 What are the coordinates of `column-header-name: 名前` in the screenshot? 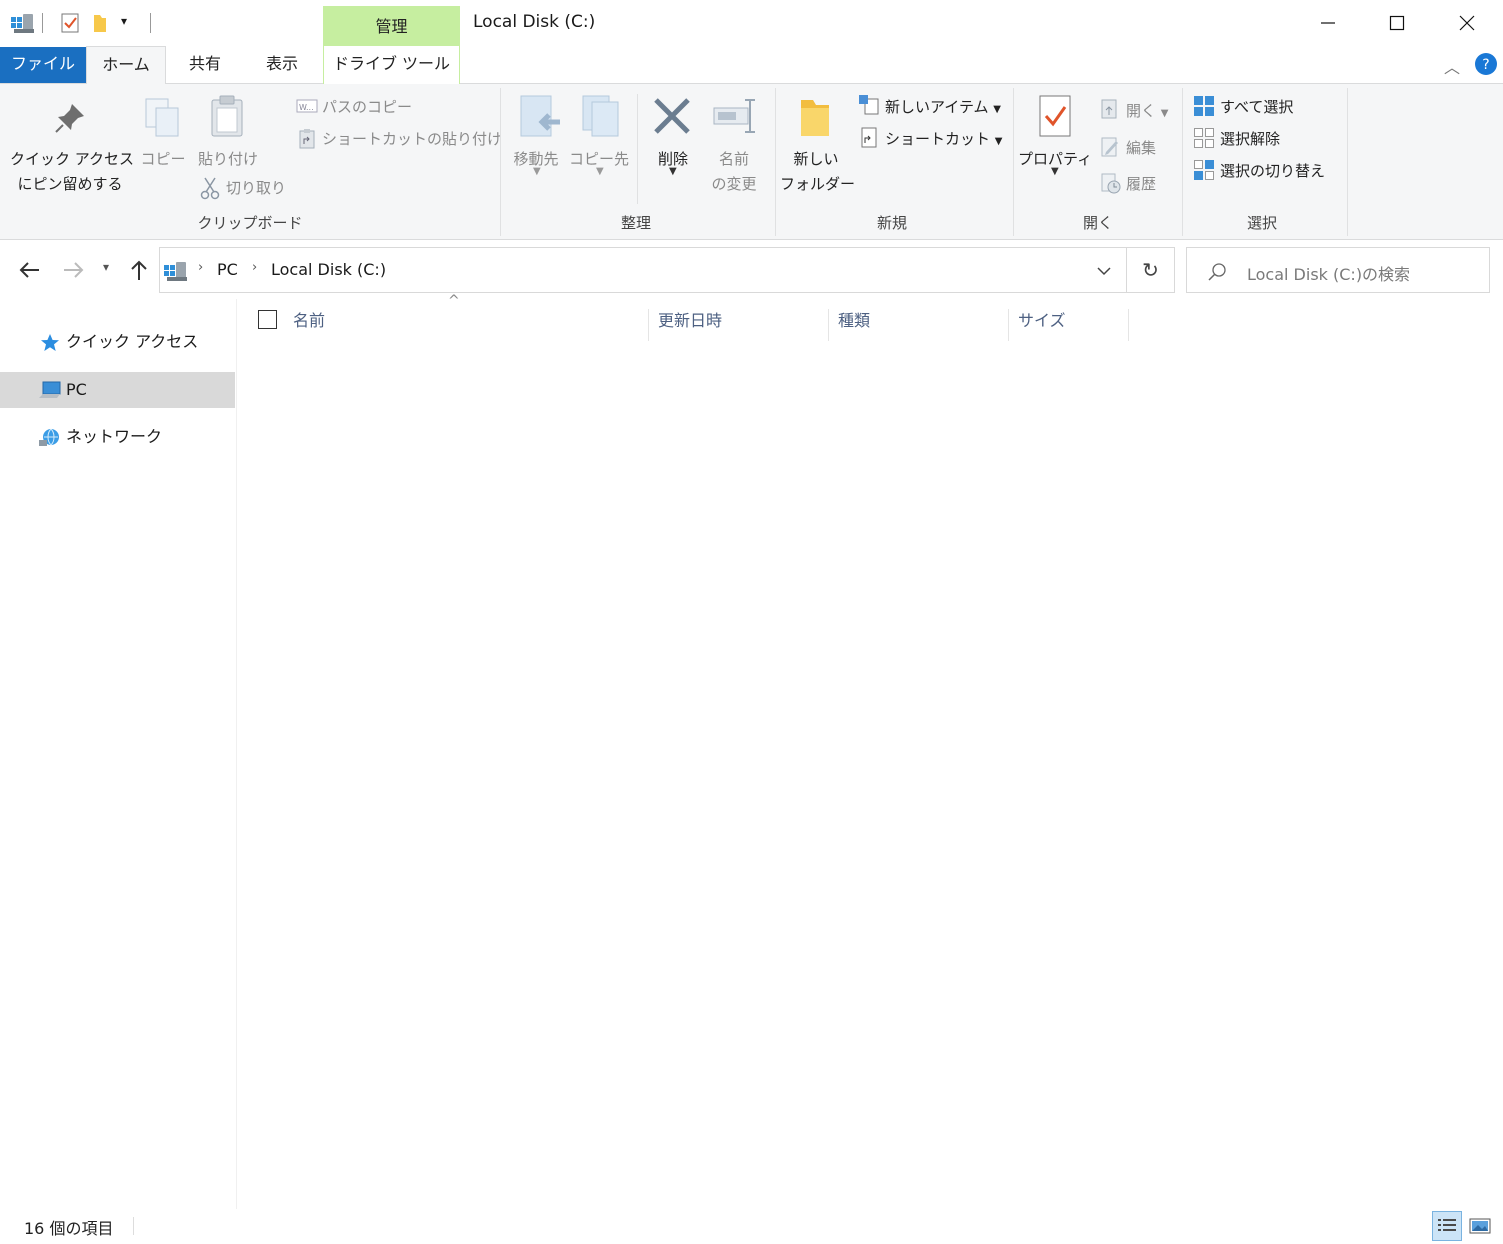 It's located at (467, 325).